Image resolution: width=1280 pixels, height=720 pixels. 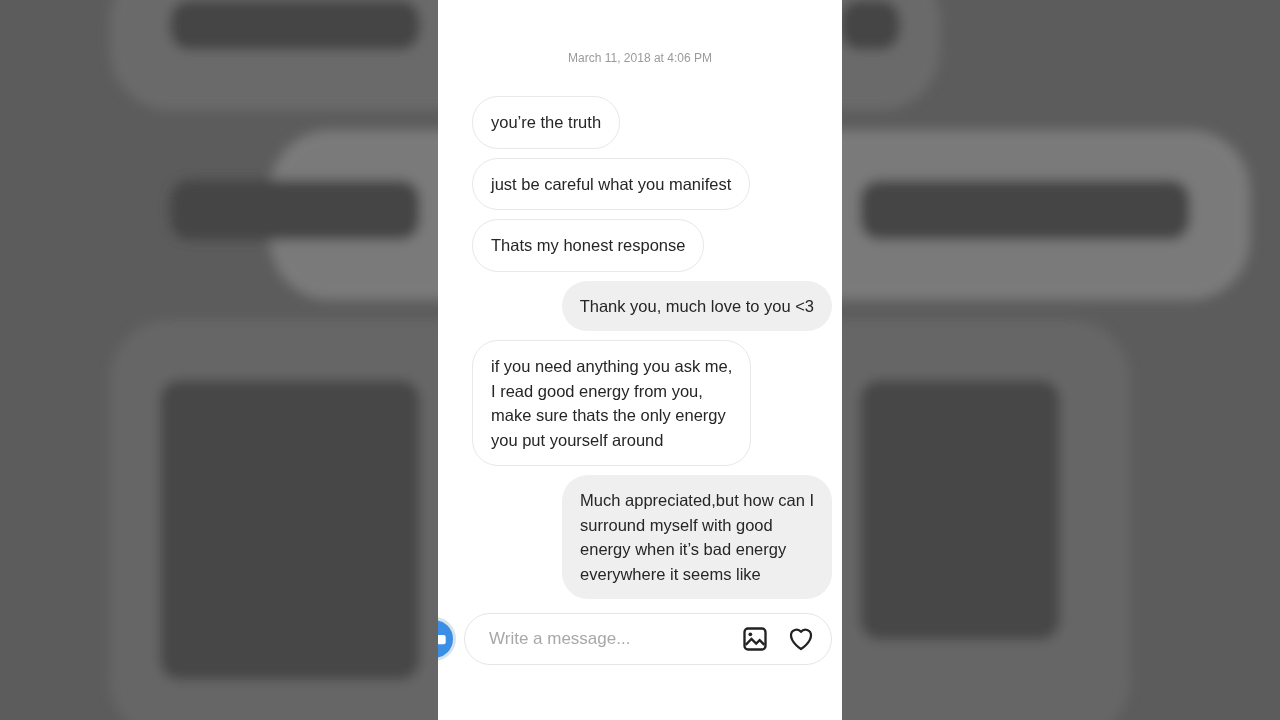 I want to click on message-bubble: Thank you, much love to you <3, so click(x=696, y=305).